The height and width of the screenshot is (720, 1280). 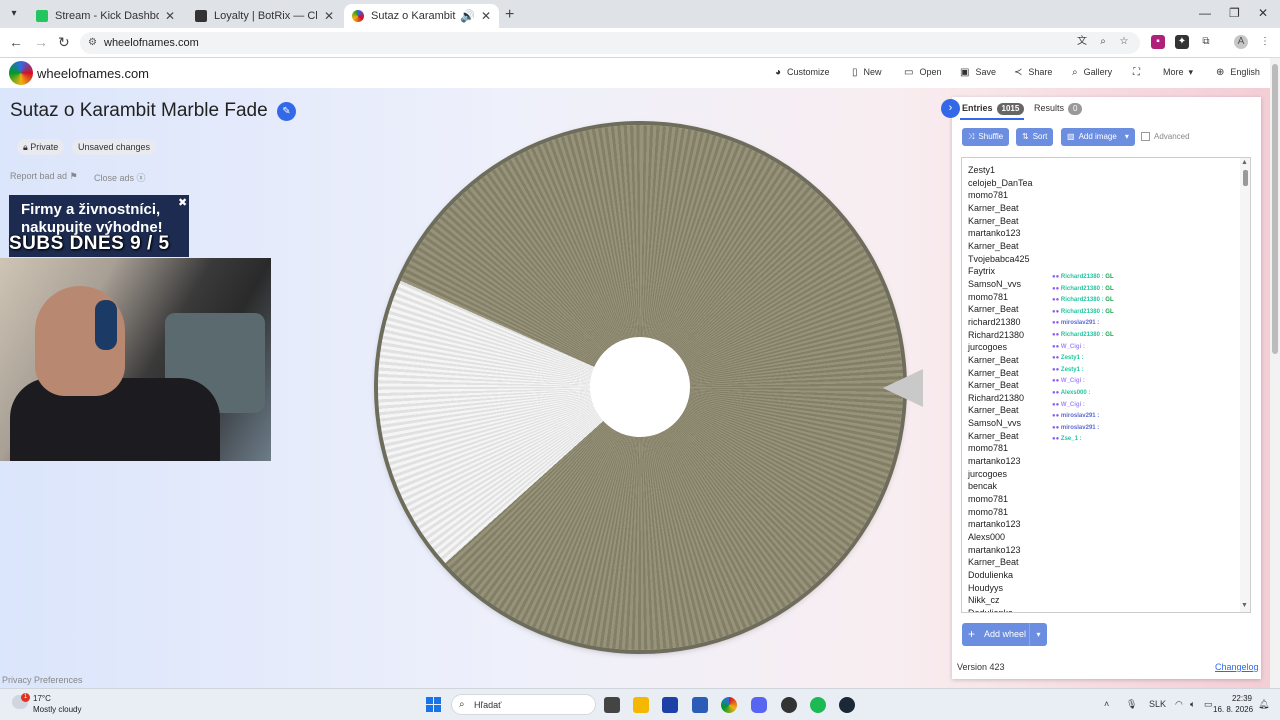 I want to click on flag-icon: ⚑, so click(x=73, y=176).